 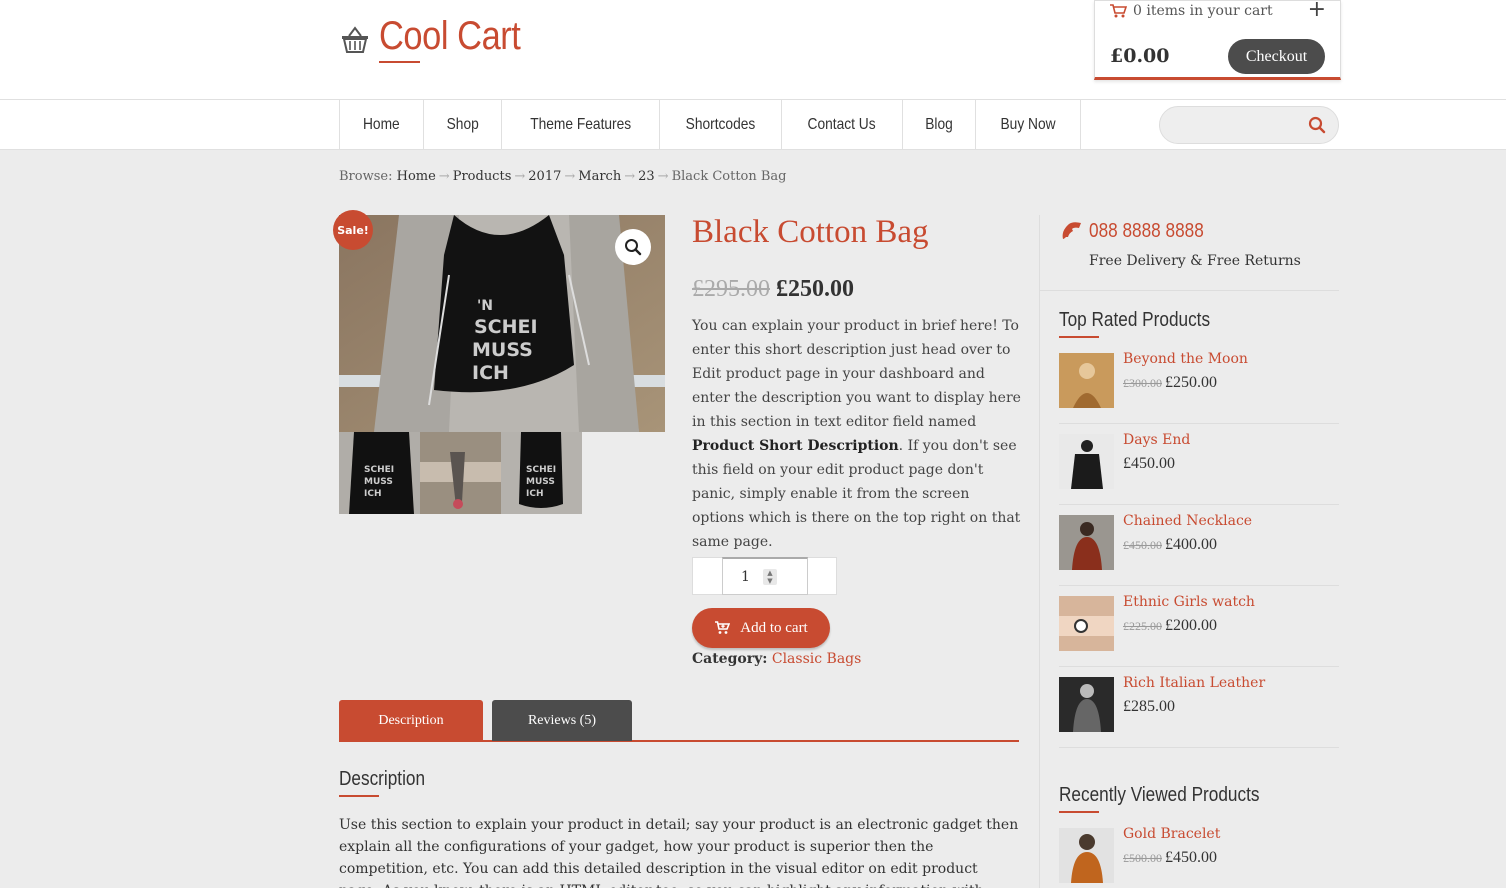 What do you see at coordinates (1146, 231) in the screenshot?
I see `phone-number: 088 8888 8888` at bounding box center [1146, 231].